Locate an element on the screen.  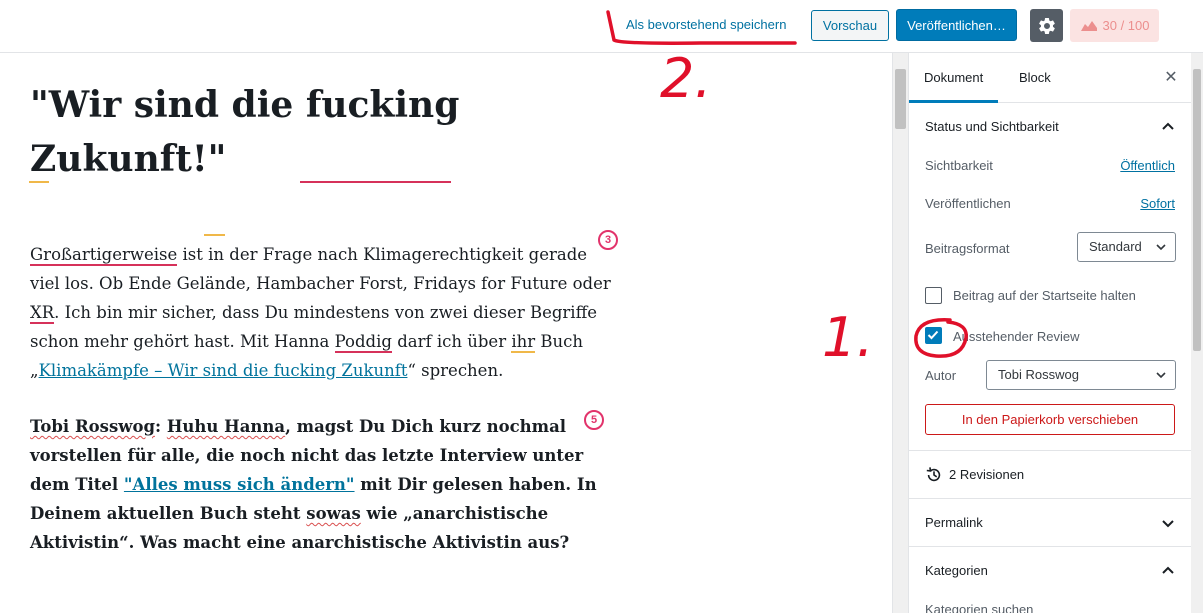
post-format-value: Standard is located at coordinates (1115, 246).